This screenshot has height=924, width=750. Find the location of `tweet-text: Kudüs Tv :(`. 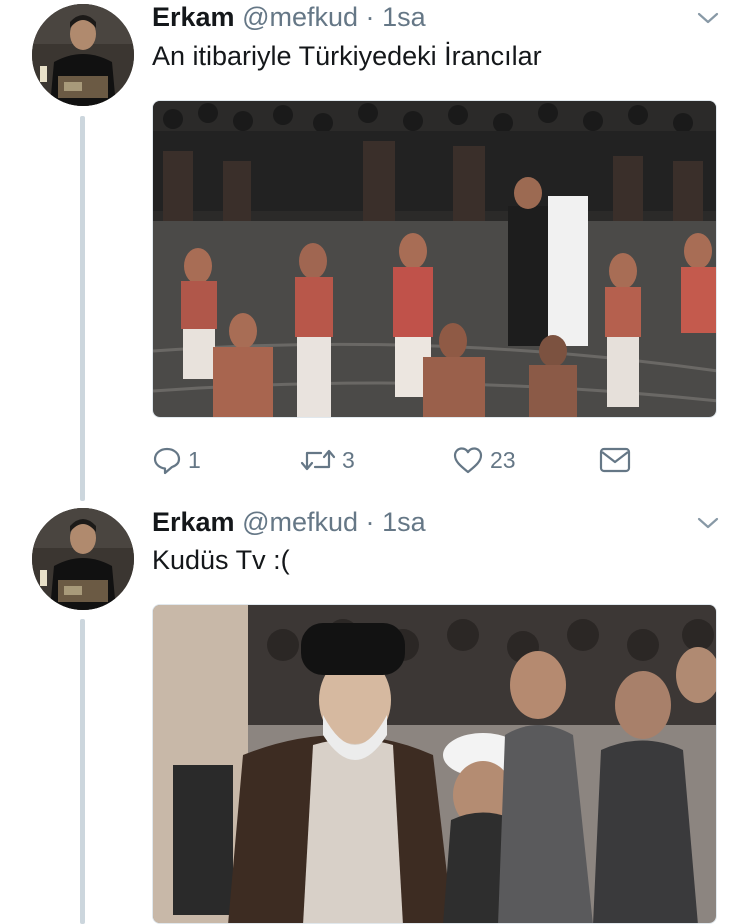

tweet-text: Kudüs Tv :( is located at coordinates (221, 560).